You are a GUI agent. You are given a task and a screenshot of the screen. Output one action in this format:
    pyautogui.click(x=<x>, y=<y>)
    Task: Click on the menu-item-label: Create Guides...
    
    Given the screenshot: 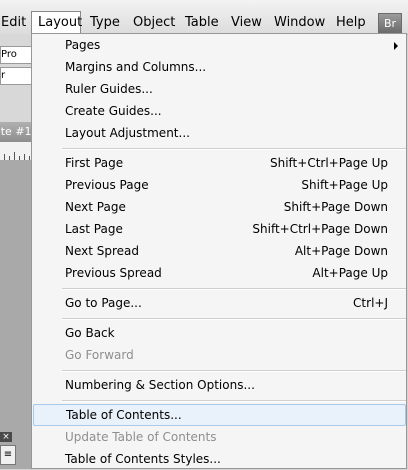 What is the action you would take?
    pyautogui.click(x=113, y=111)
    